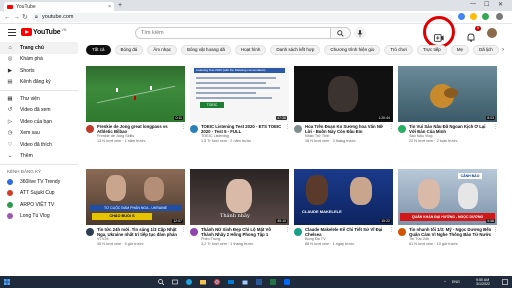 This screenshot has height=288, width=512. I want to click on profile-icon, so click(499, 16).